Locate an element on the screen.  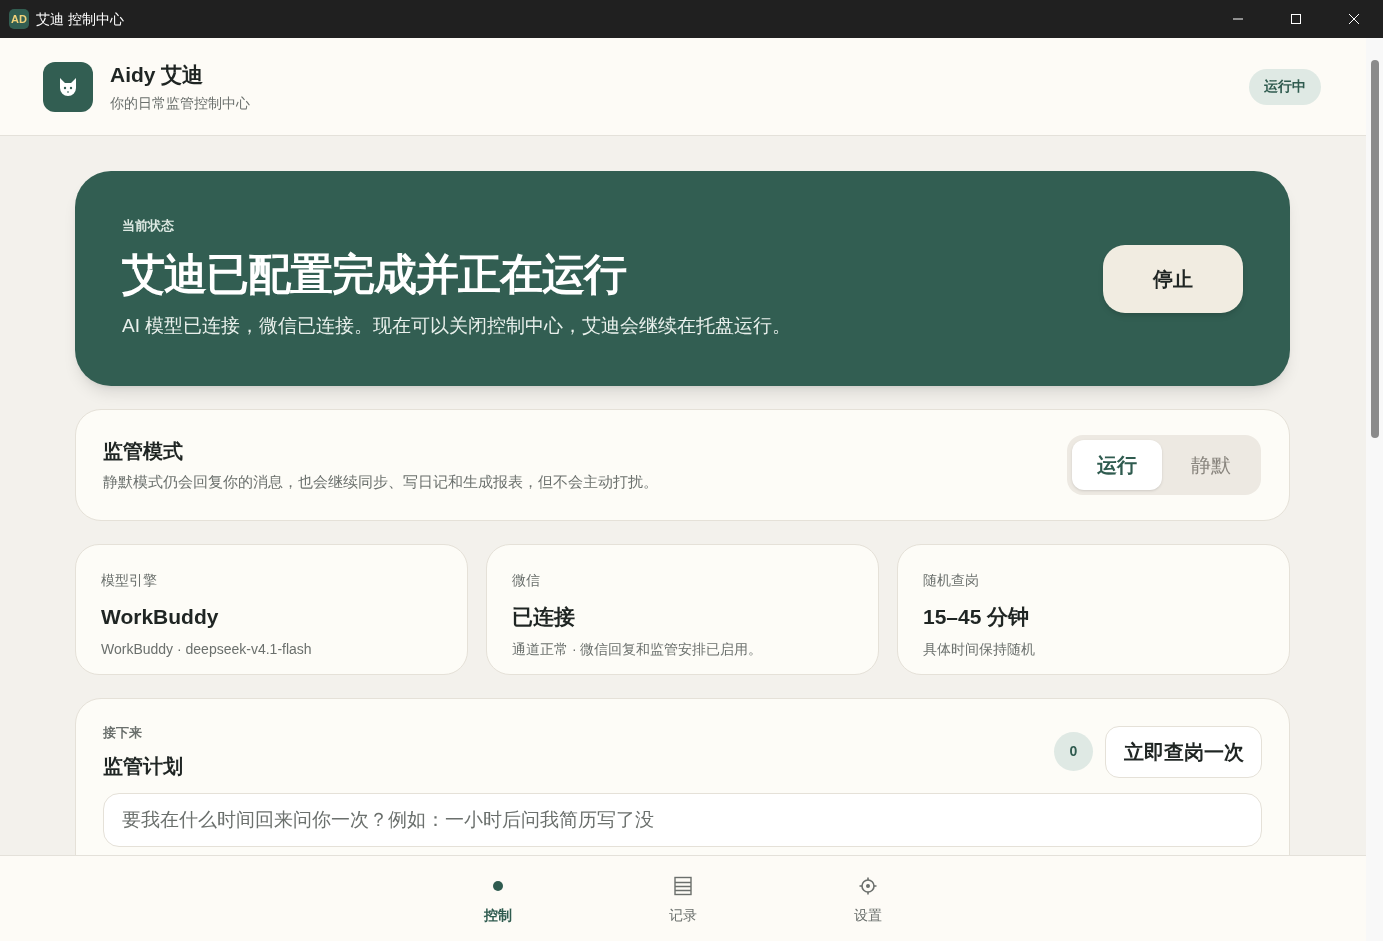
status-badge: 运行中 is located at coordinates (1285, 86).